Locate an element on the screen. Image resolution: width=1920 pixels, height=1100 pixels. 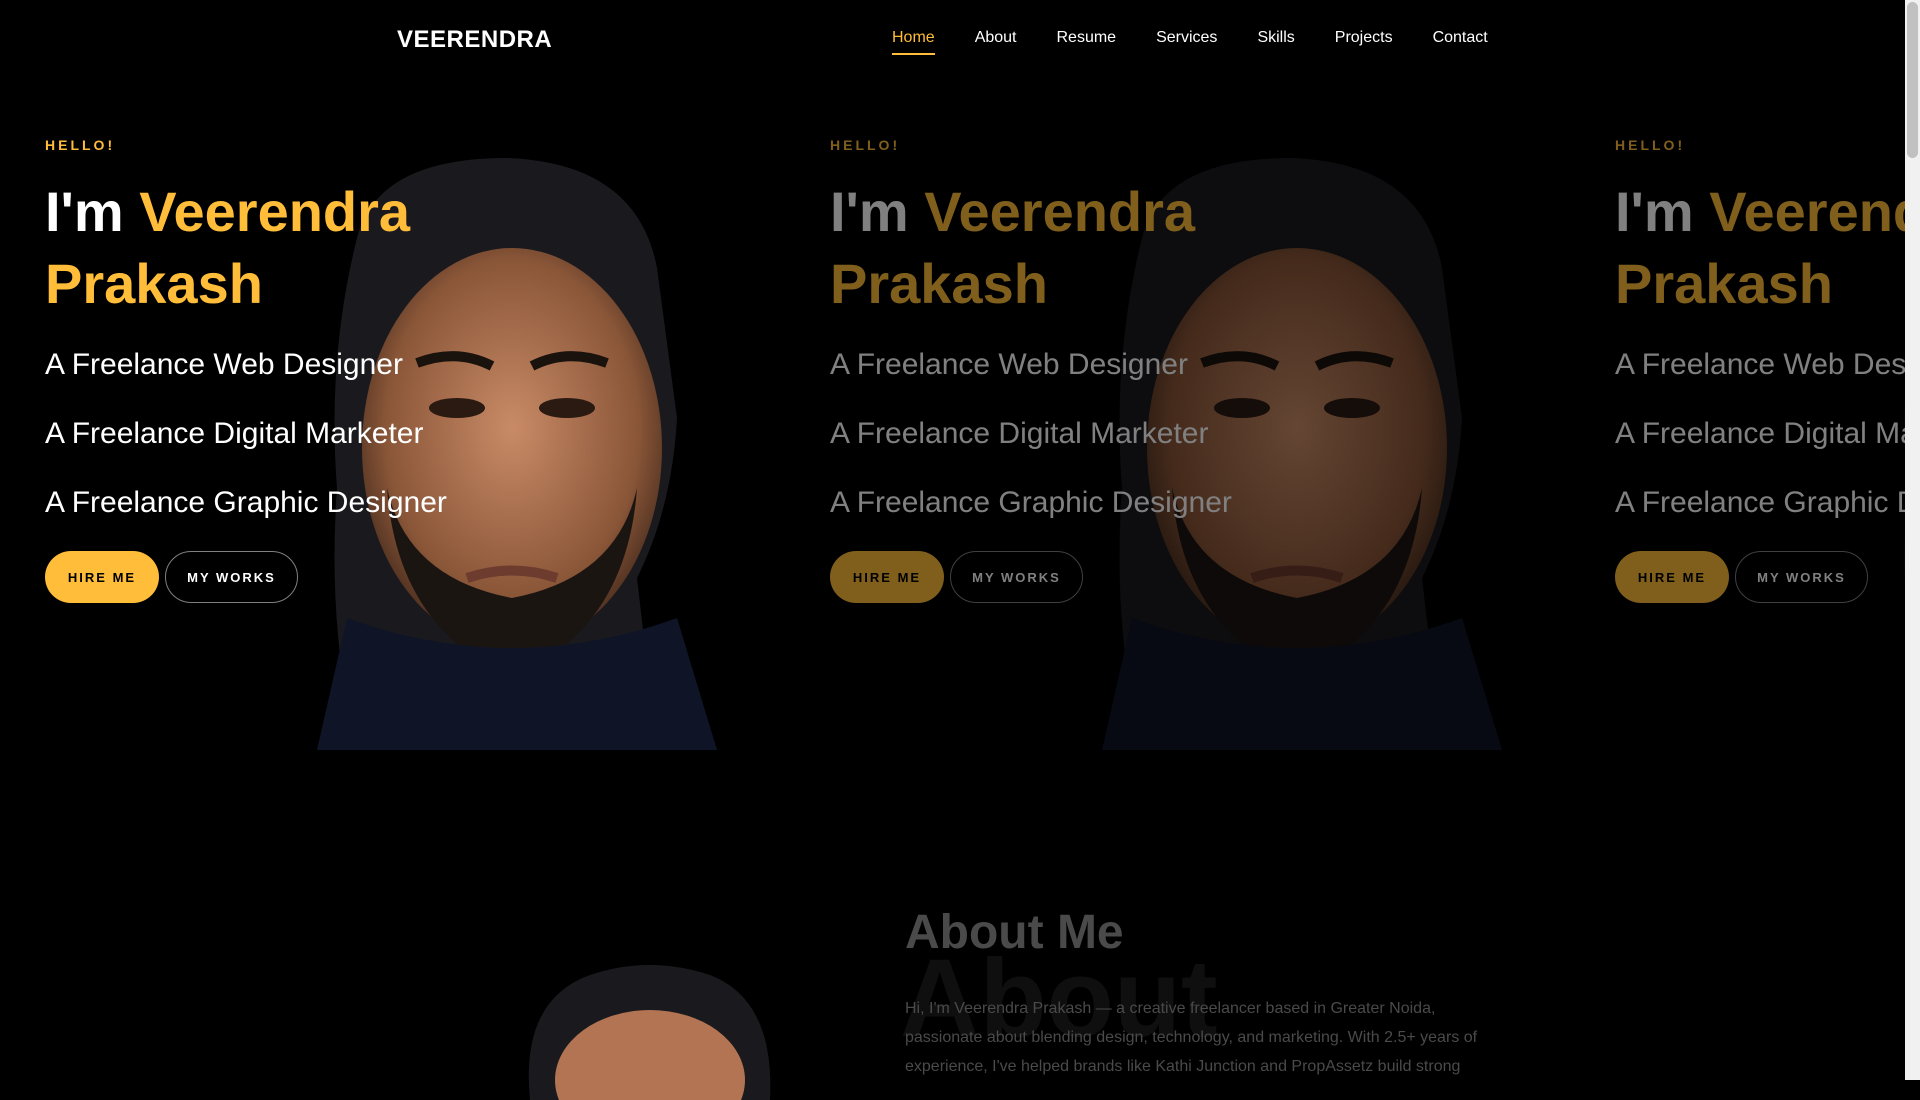
nav-projects: Projects is located at coordinates (1364, 41).